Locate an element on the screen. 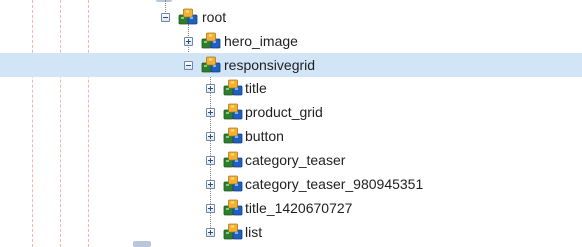 This screenshot has width=582, height=247. tree-node-label: root is located at coordinates (214, 17).